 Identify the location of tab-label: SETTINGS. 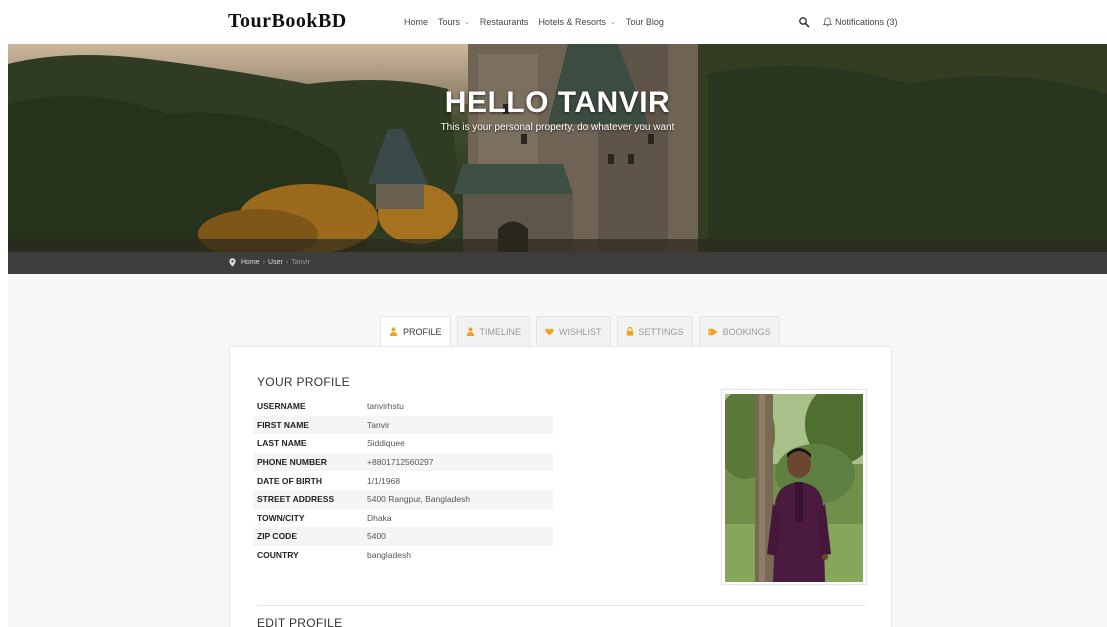
(661, 331).